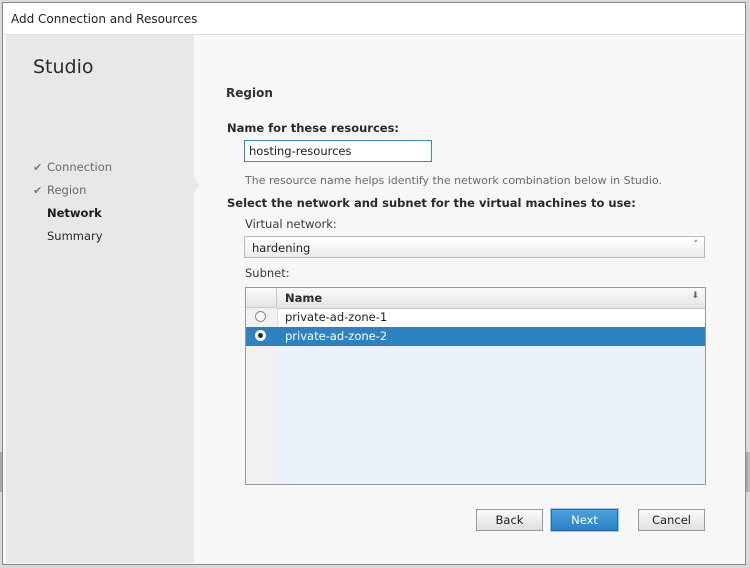  Describe the element at coordinates (475, 336) in the screenshot. I see `table-row-selected: private-ad-zone-2` at that location.